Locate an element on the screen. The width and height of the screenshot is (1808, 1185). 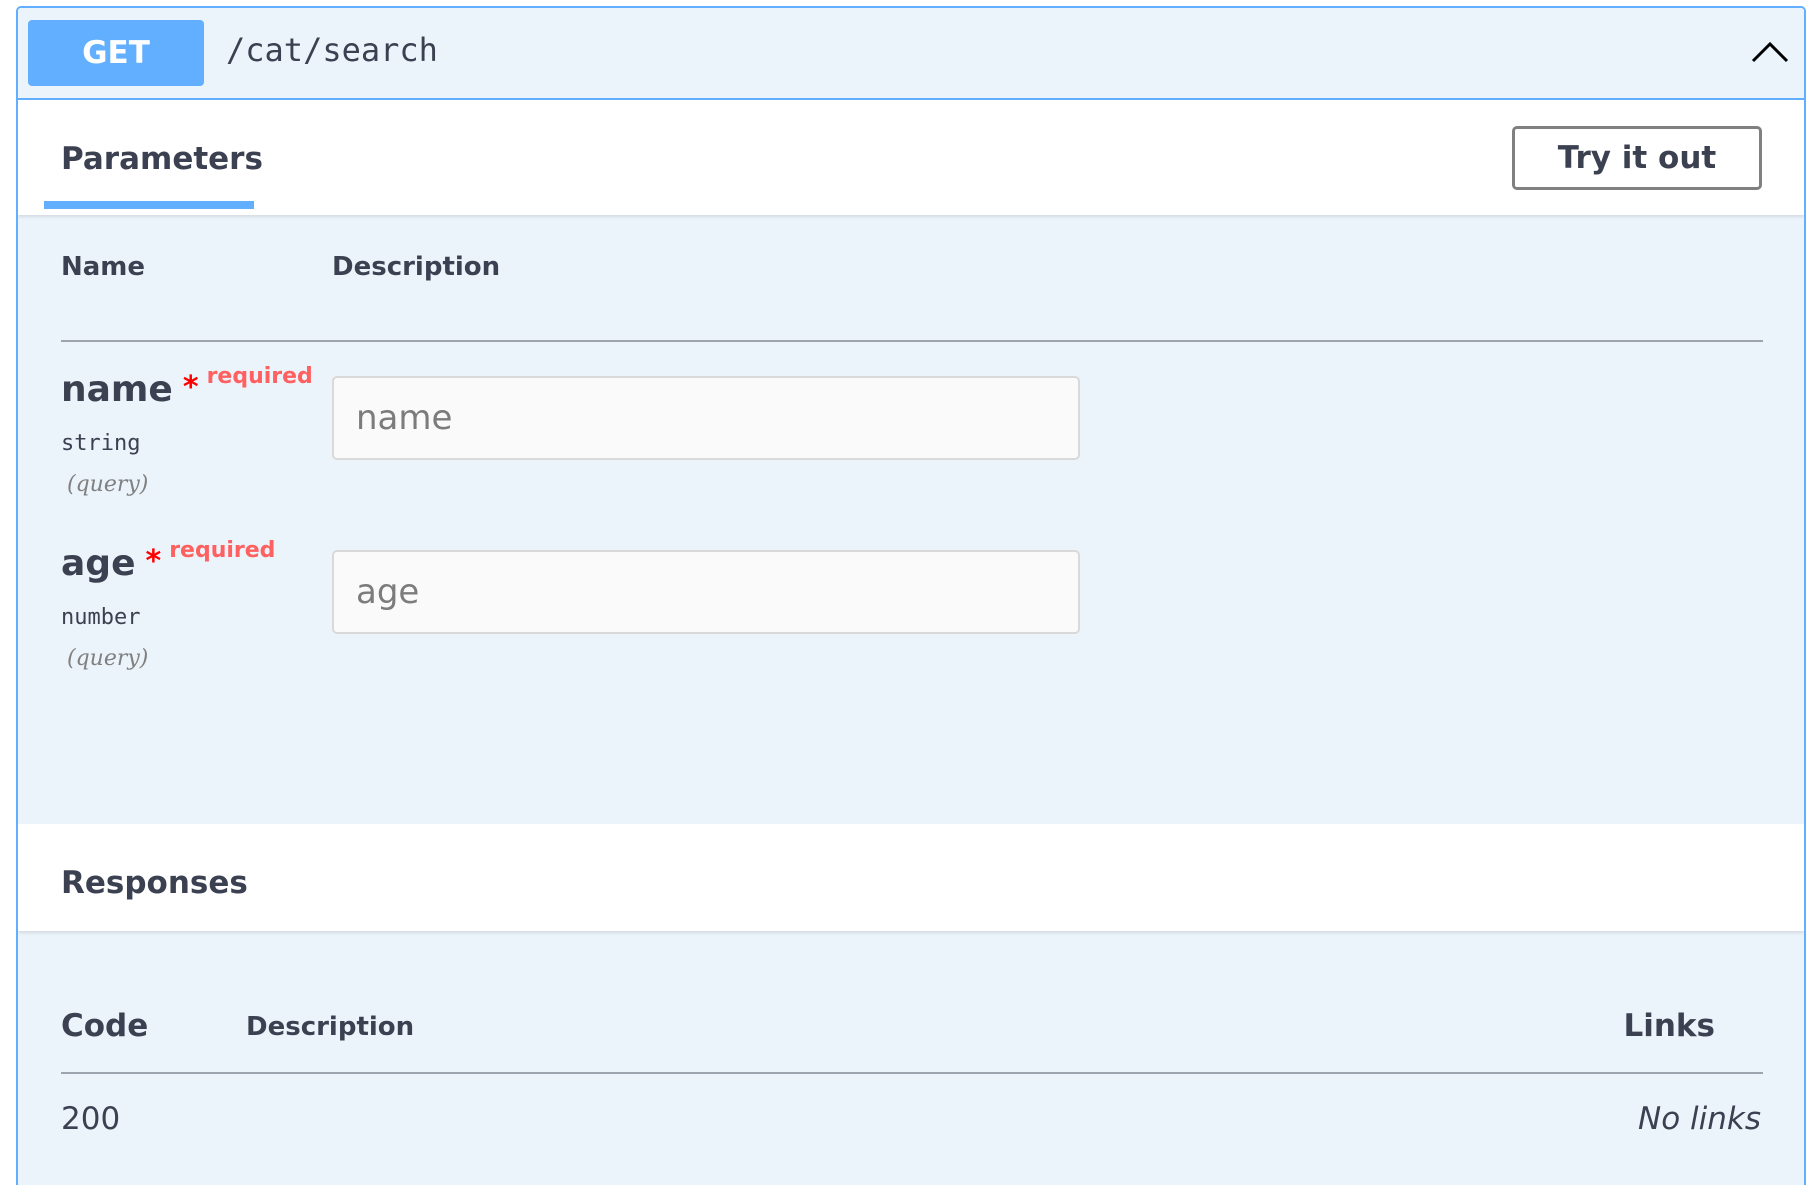
name-input is located at coordinates (706, 418).